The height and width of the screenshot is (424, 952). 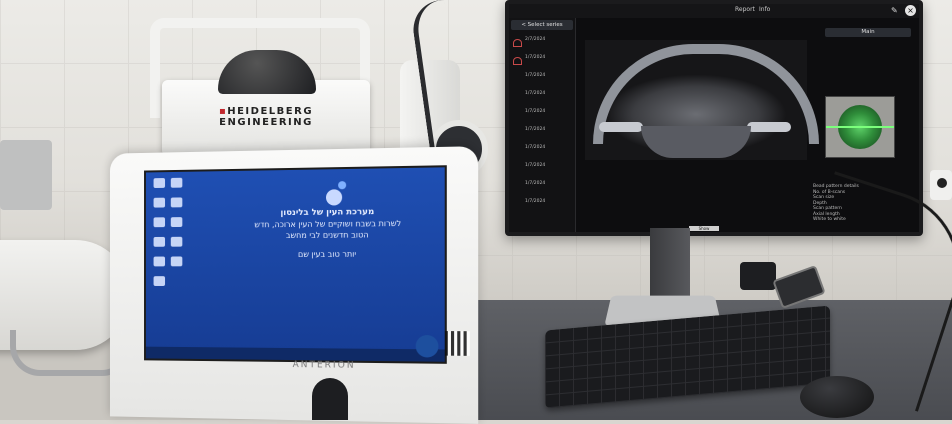 What do you see at coordinates (895, 10) in the screenshot?
I see `edit-icon: ✎` at bounding box center [895, 10].